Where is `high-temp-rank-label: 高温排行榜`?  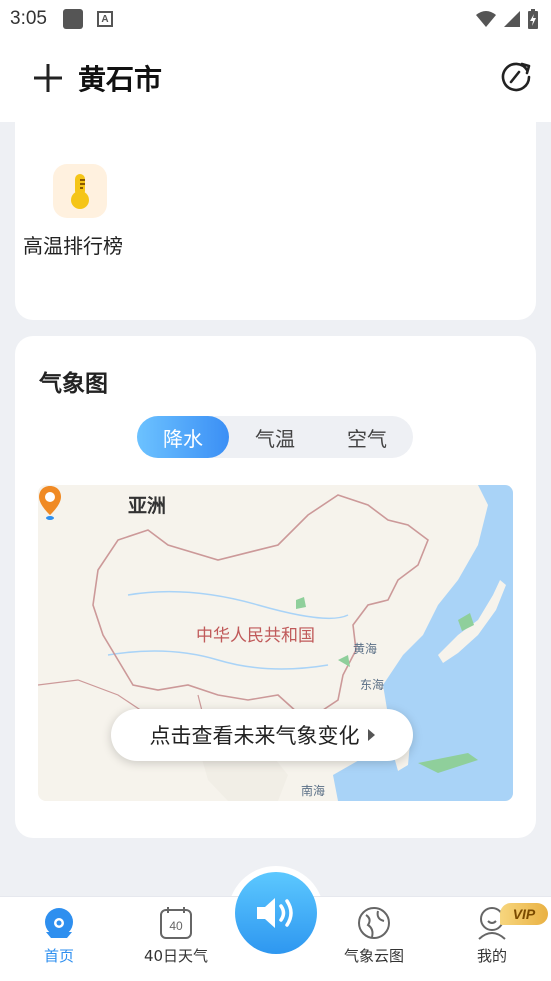 high-temp-rank-label: 高温排行榜 is located at coordinates (73, 244).